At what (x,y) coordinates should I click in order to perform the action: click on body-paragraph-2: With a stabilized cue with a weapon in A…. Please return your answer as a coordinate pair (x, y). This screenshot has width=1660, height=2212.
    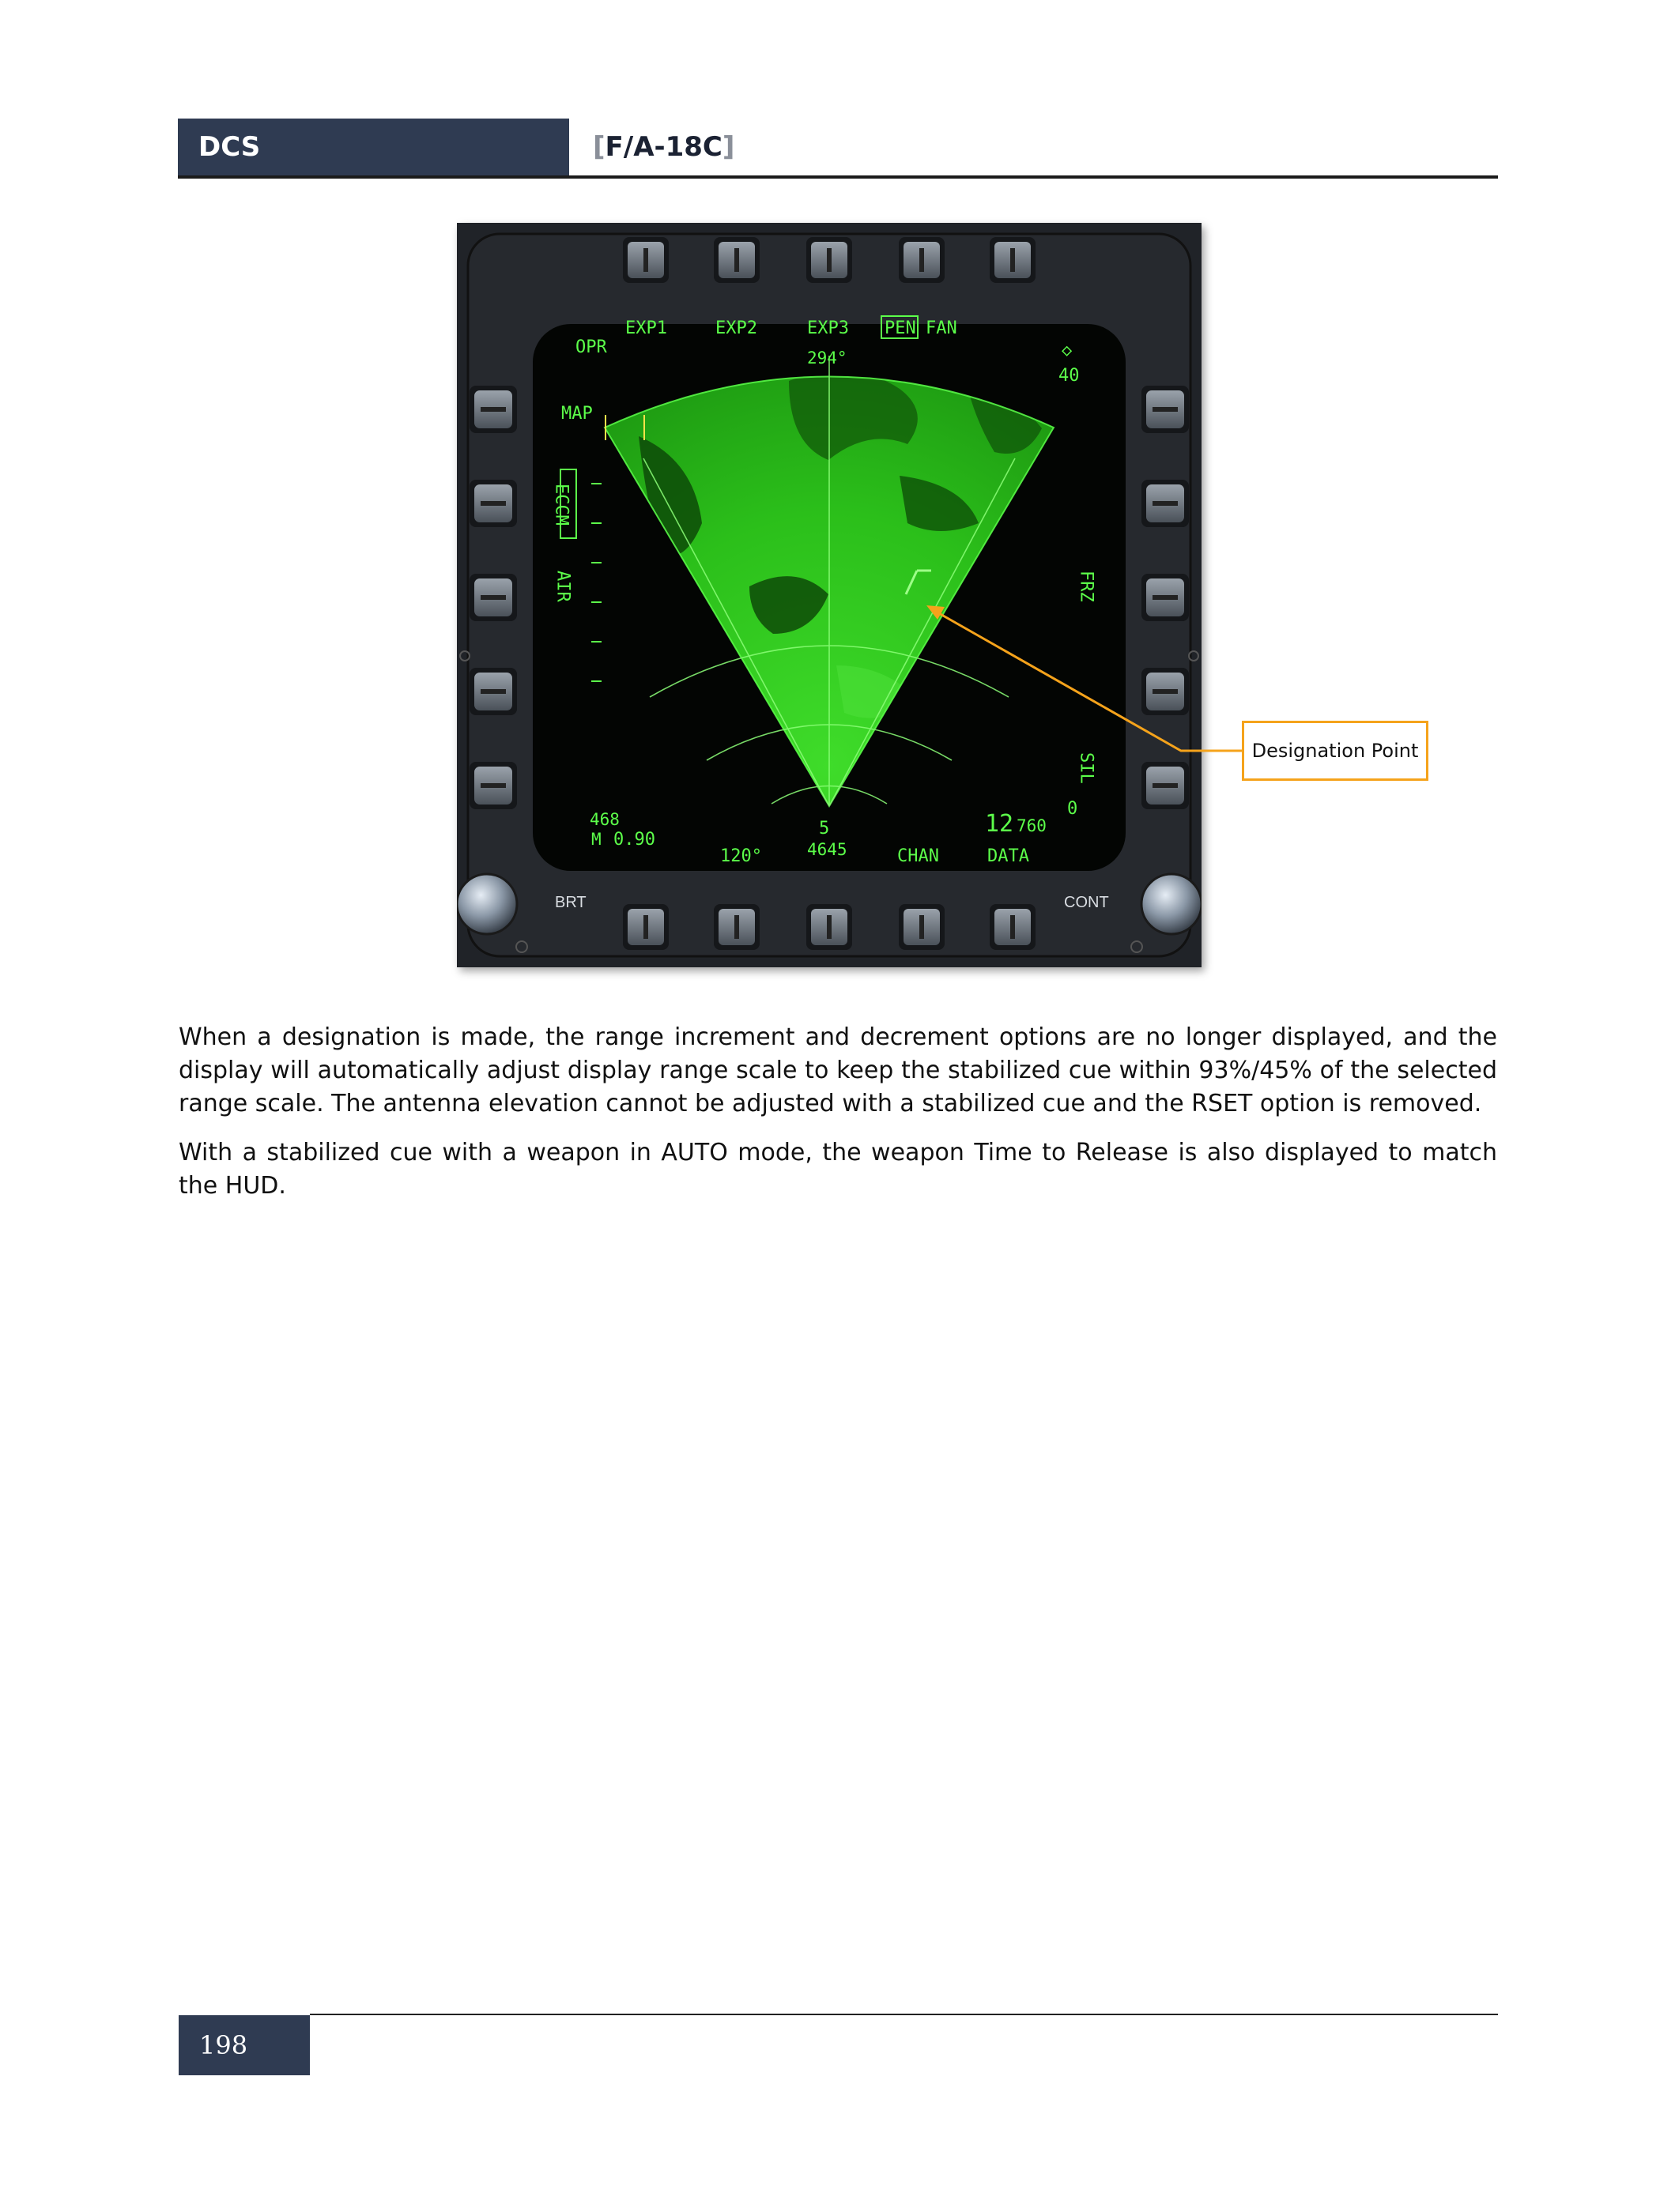
    Looking at the image, I should click on (838, 1169).